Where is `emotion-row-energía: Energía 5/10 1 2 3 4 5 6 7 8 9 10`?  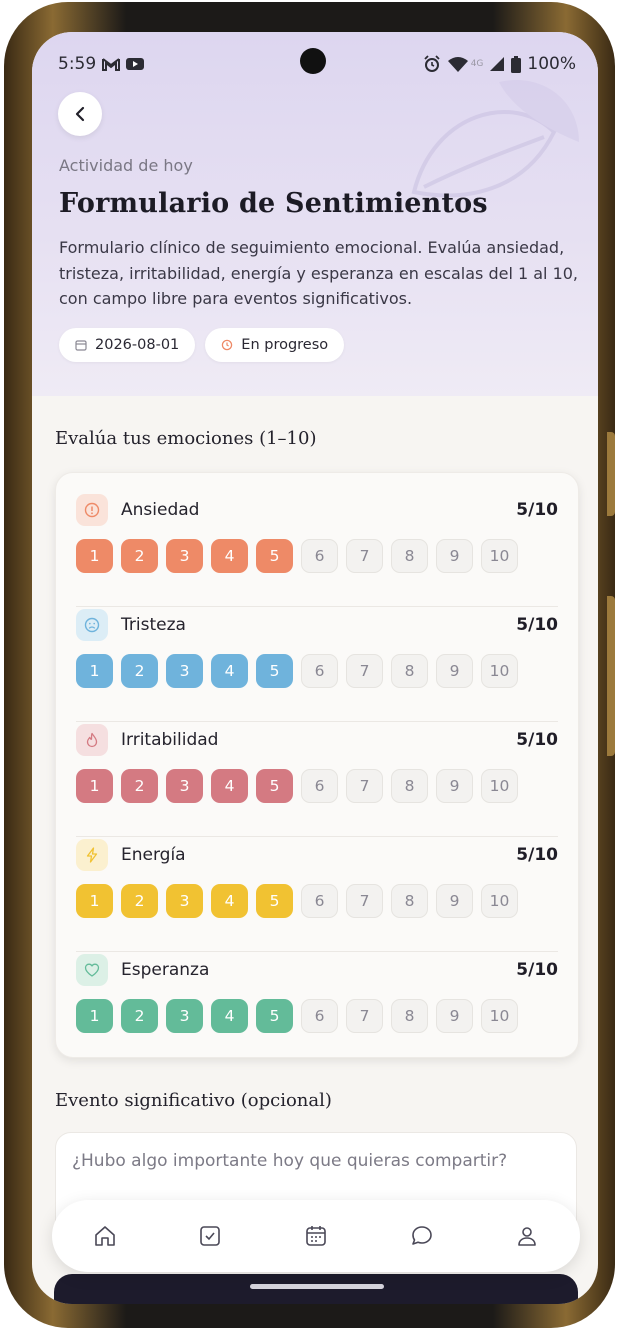 emotion-row-energía: Energía 5/10 1 2 3 4 5 6 7 8 9 10 is located at coordinates (317, 895).